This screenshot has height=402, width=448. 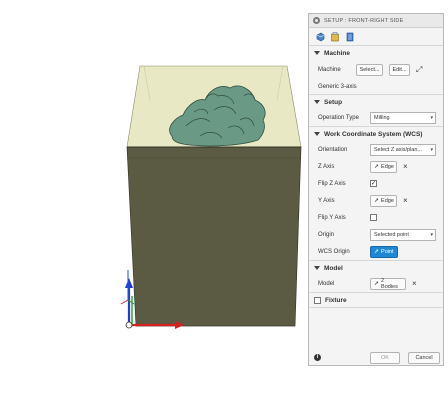 I want to click on y-axis-select-button: ➚ Edge, so click(x=383, y=200).